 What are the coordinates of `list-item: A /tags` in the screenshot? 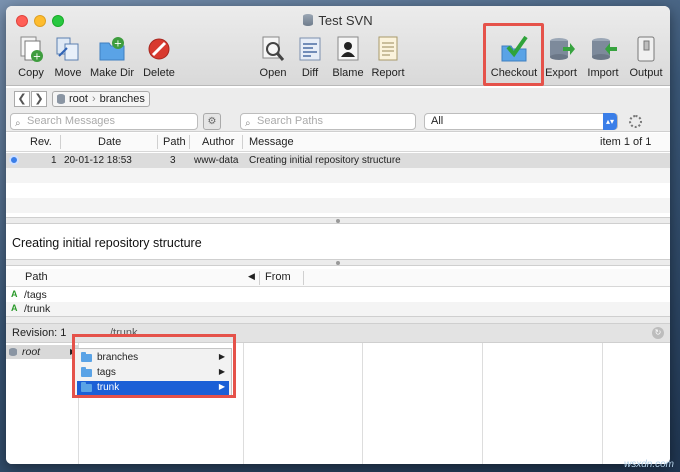 It's located at (338, 295).